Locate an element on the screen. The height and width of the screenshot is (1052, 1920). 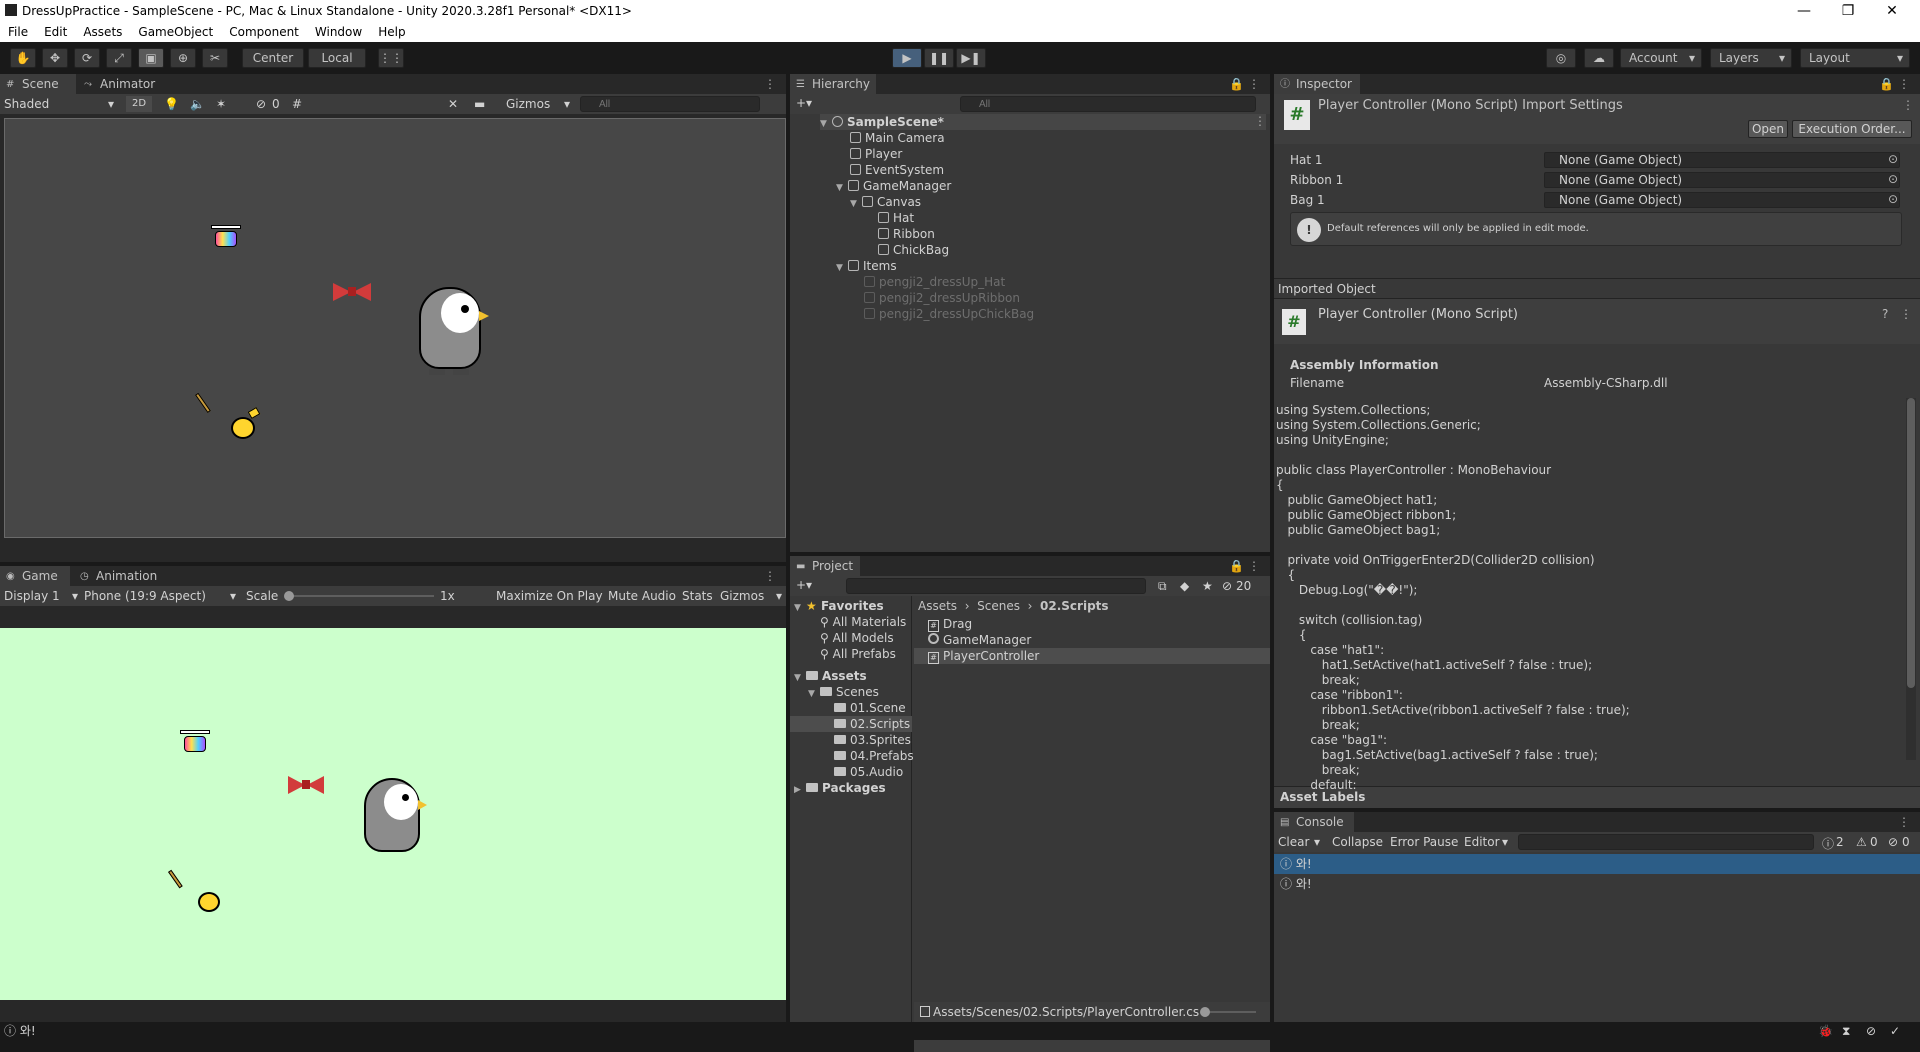
game-viewport is located at coordinates (393, 814).